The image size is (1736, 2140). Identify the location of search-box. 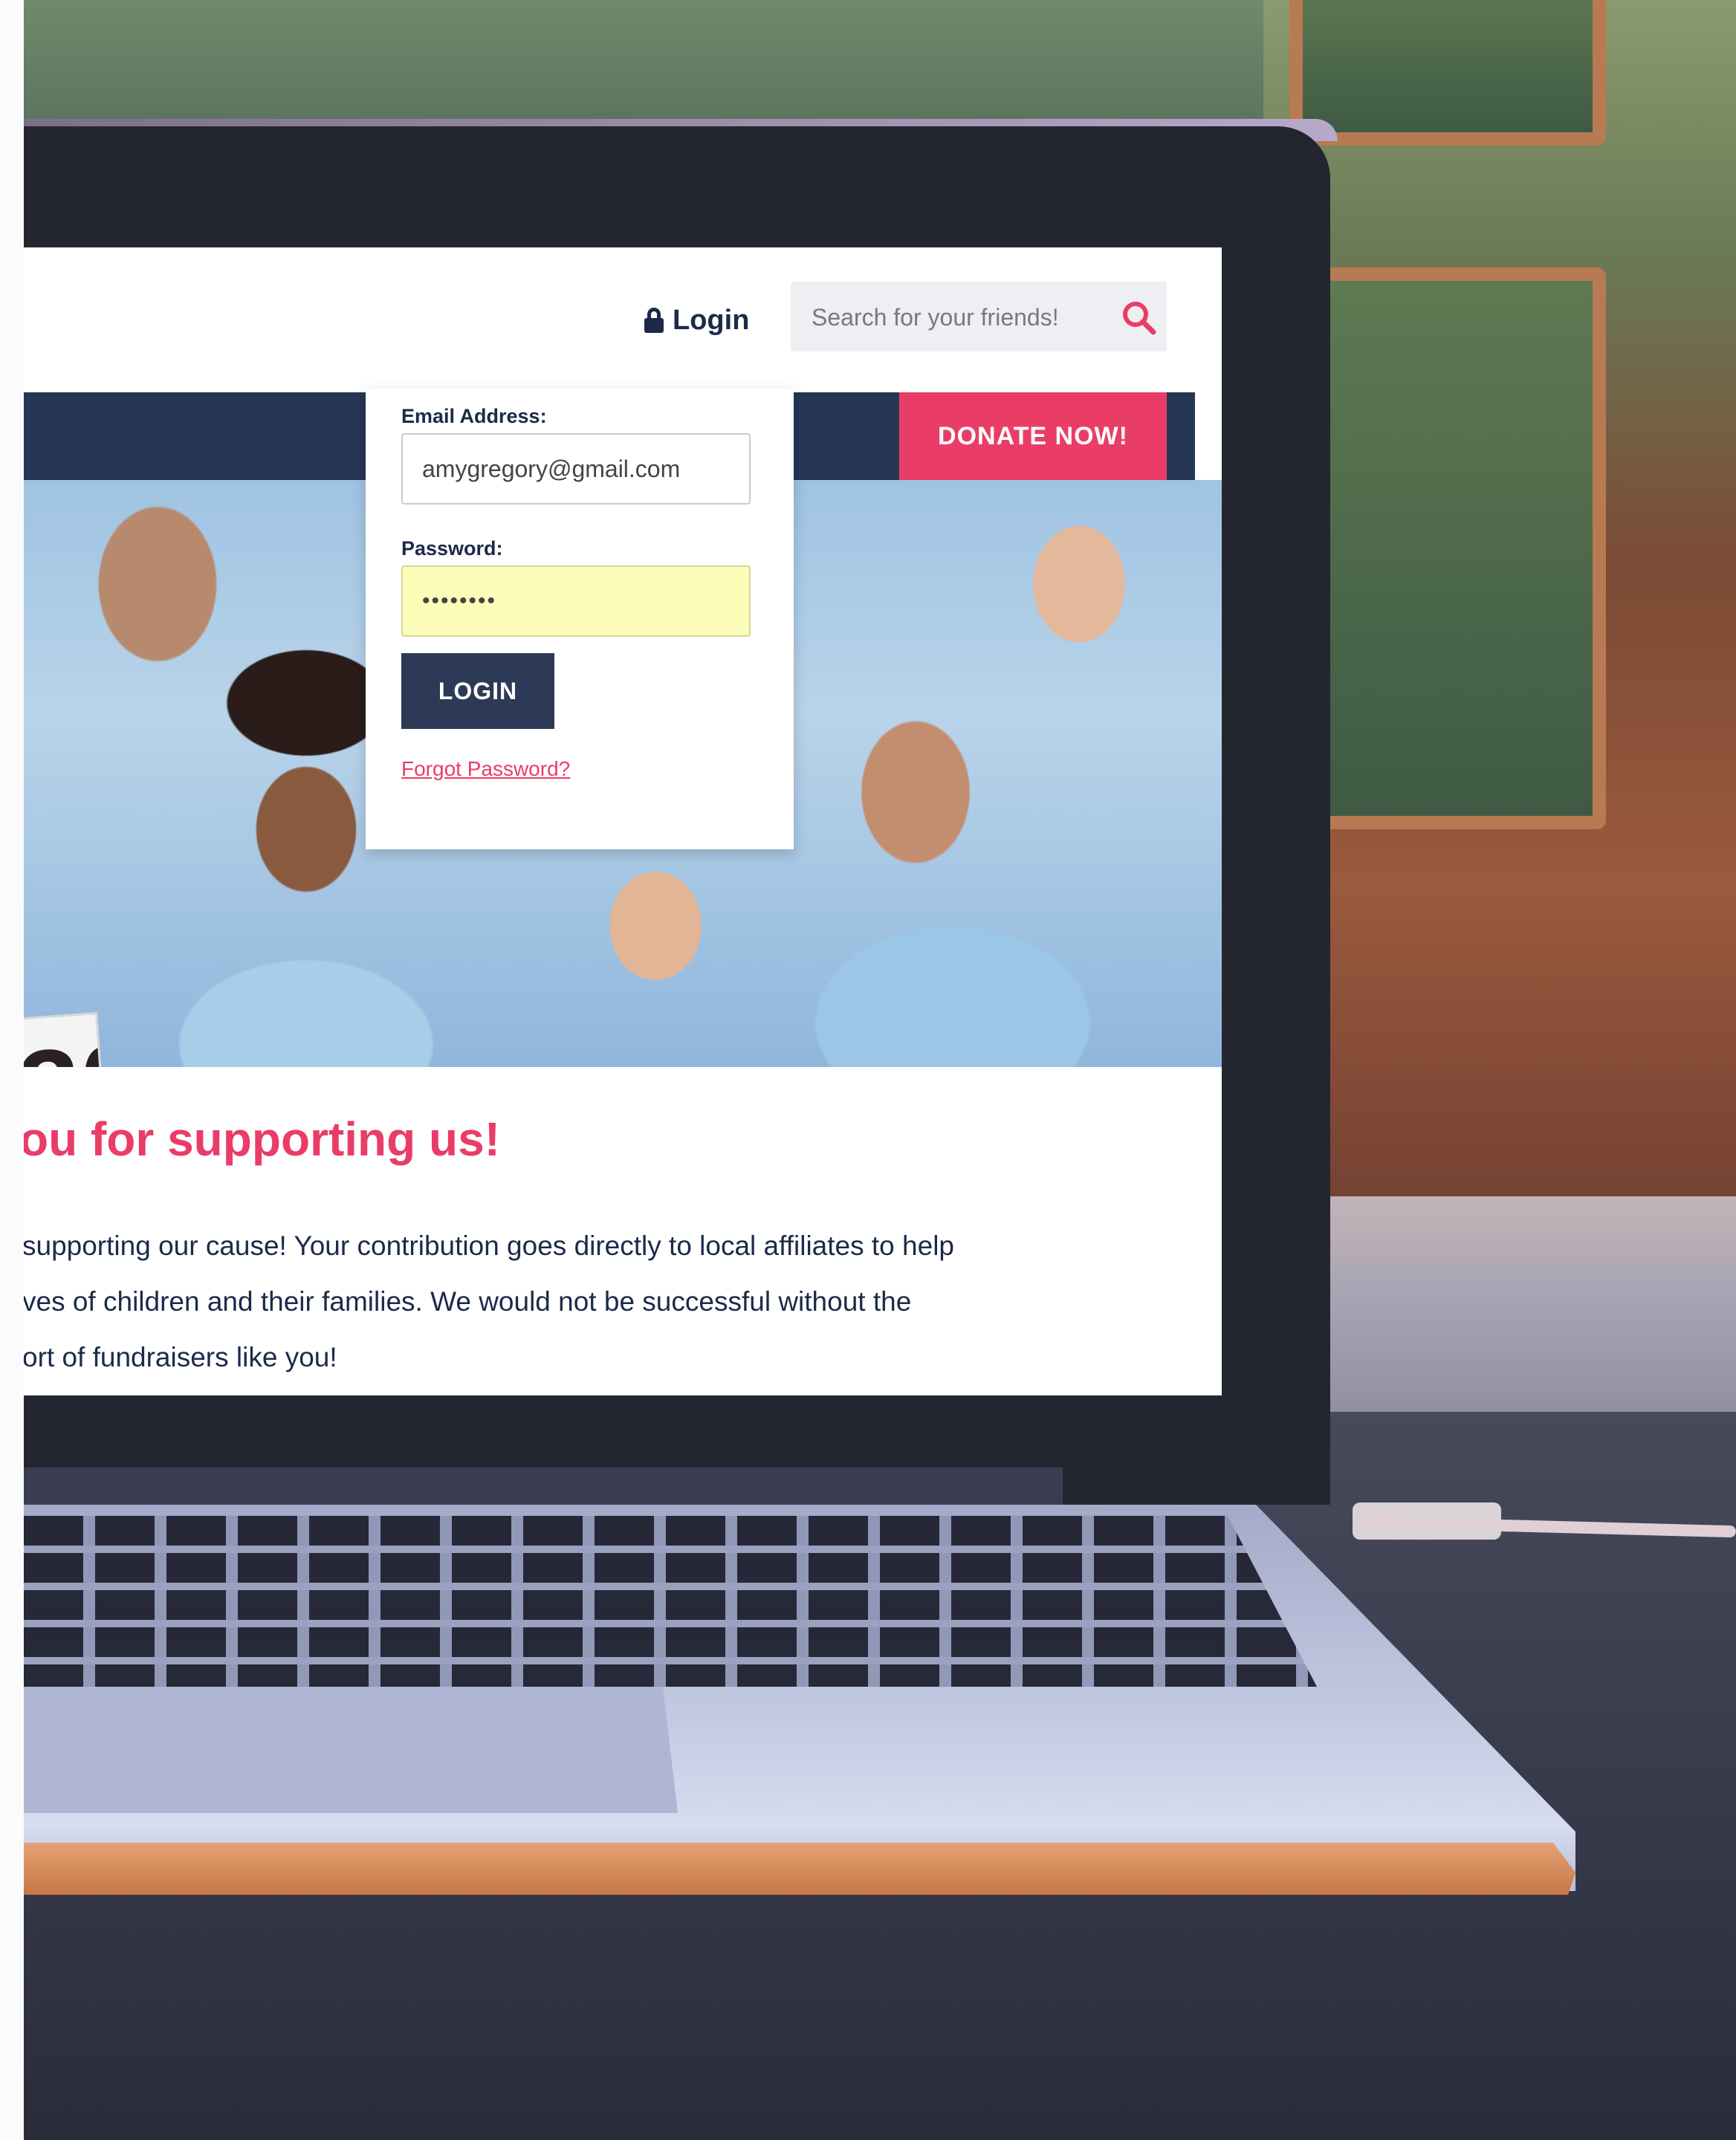
(979, 316).